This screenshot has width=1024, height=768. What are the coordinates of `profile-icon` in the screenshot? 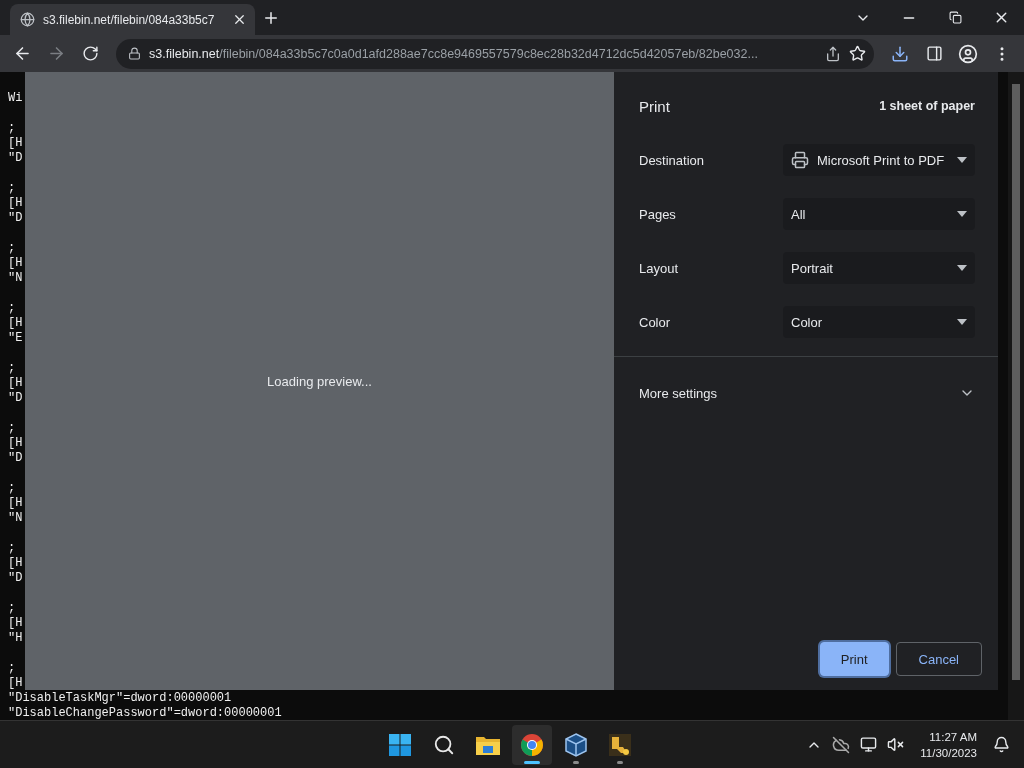 It's located at (968, 53).